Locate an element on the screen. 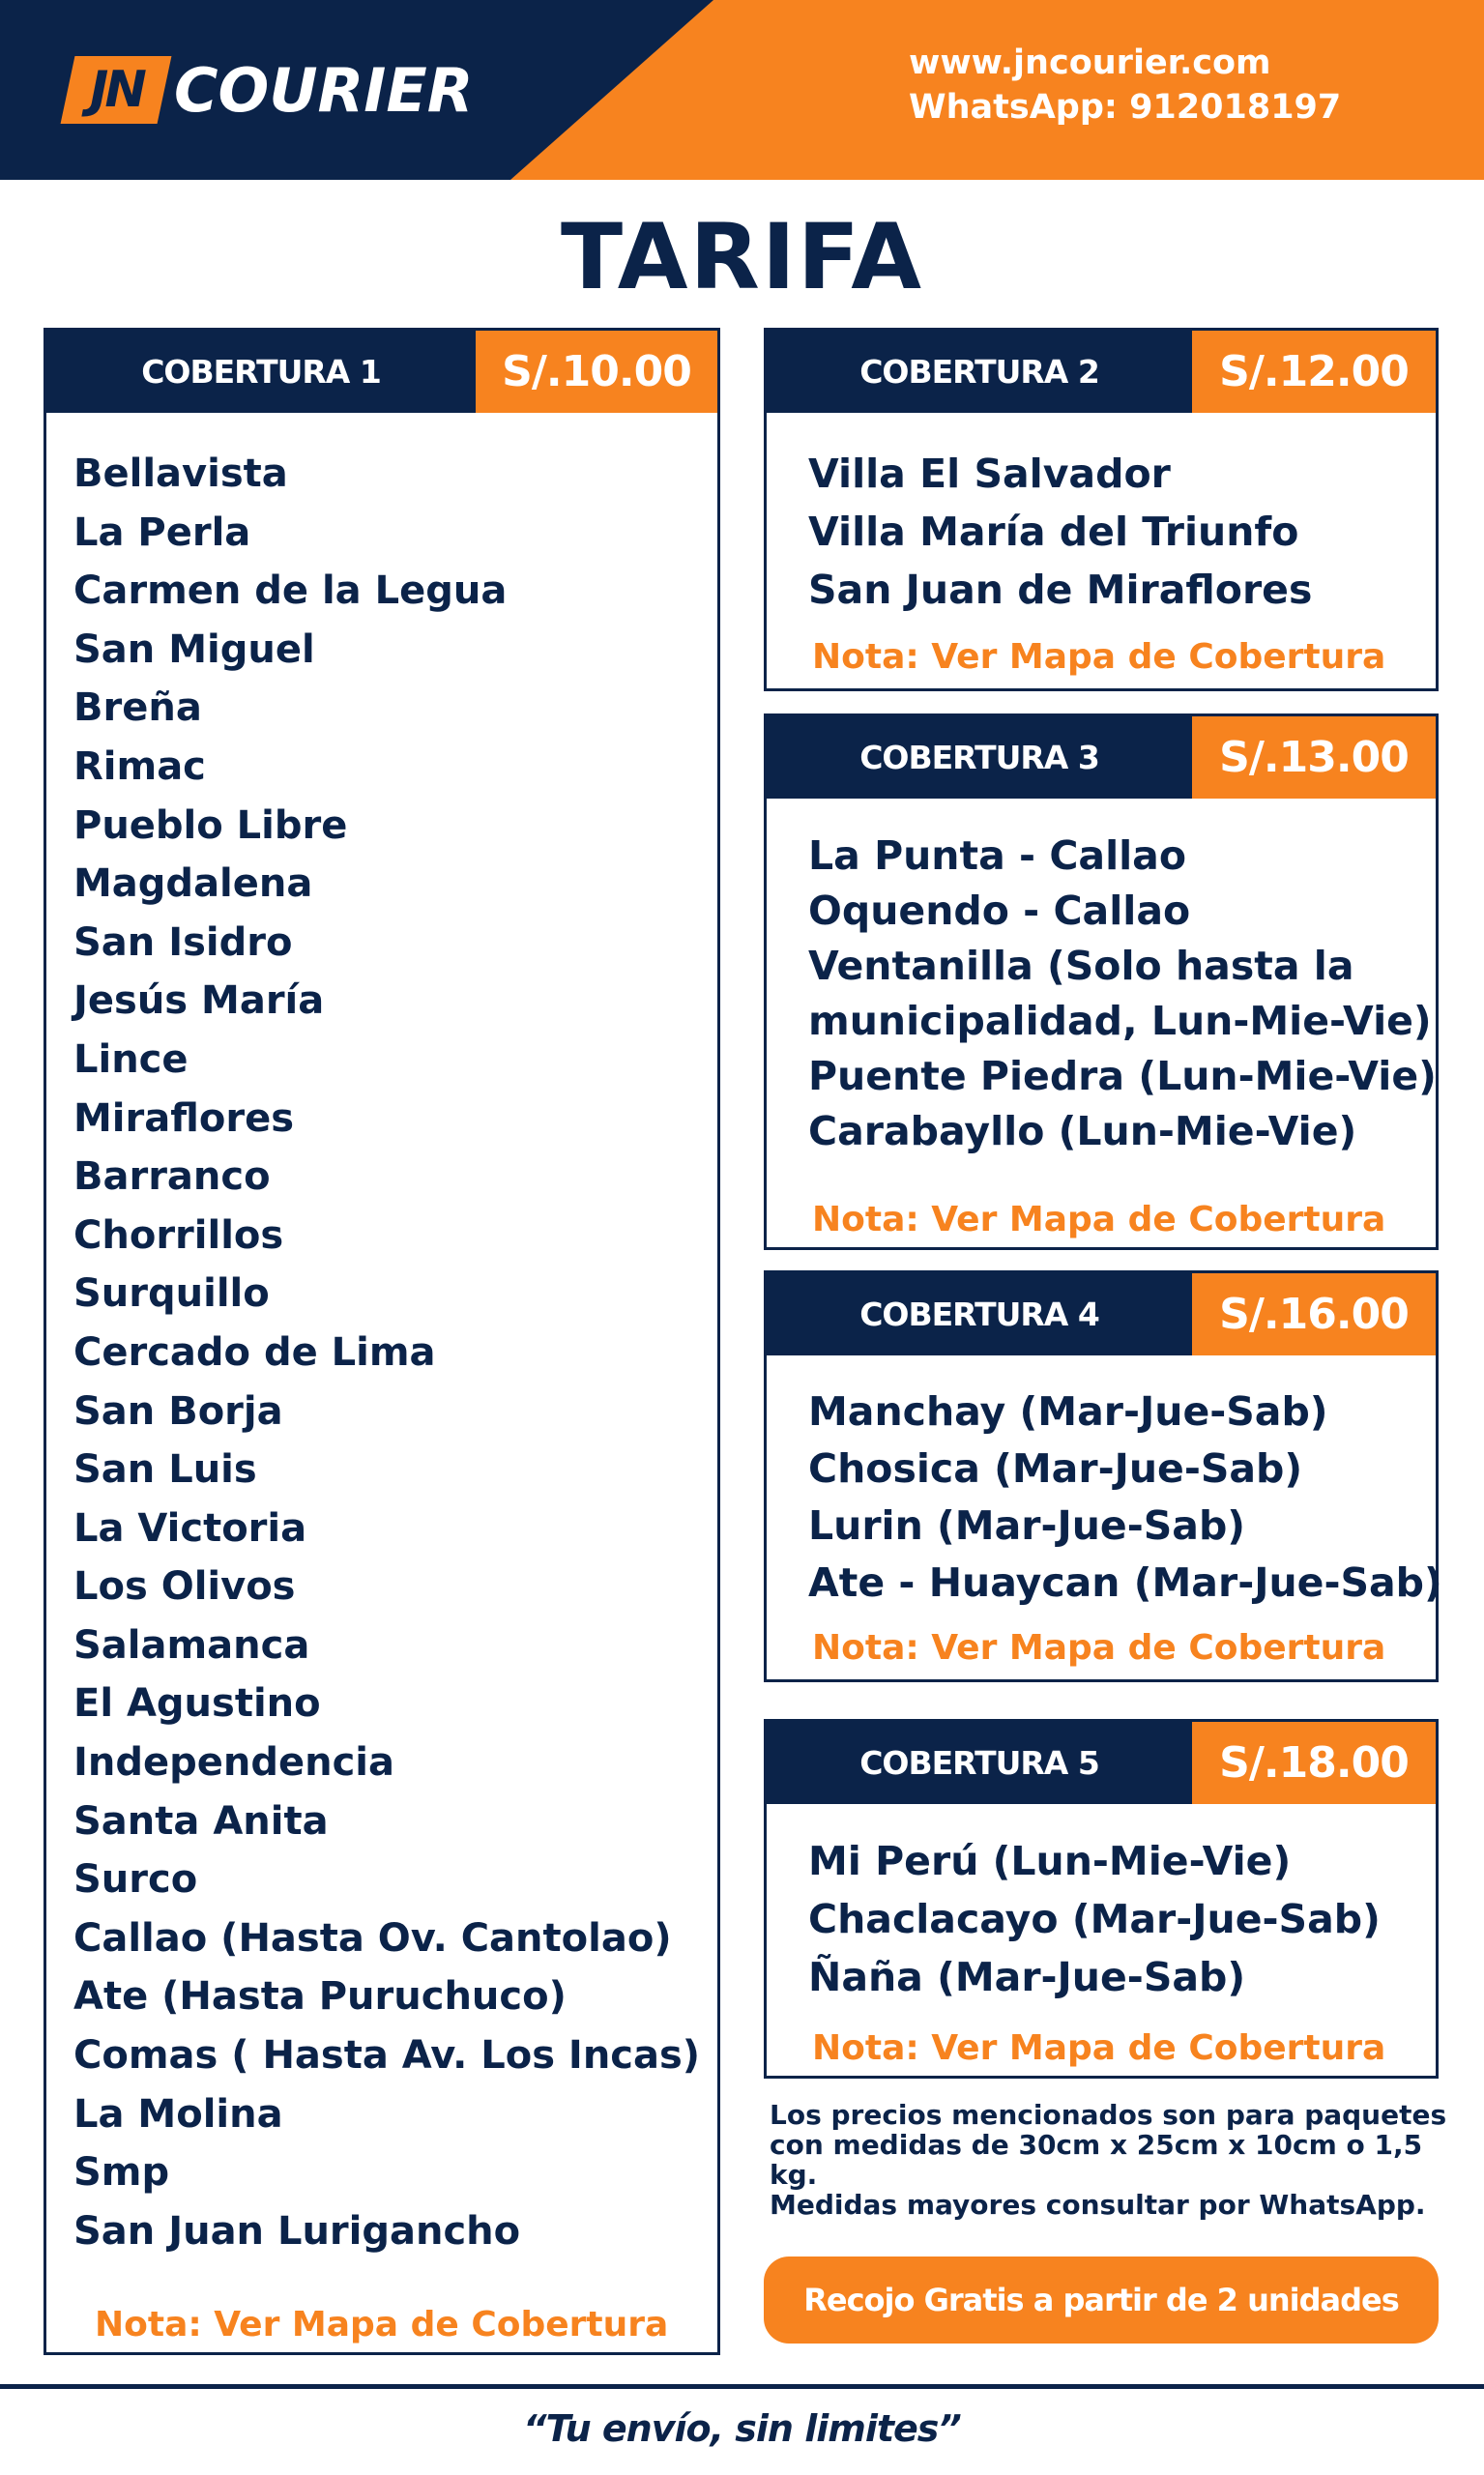 The height and width of the screenshot is (2475, 1484). district-item: Miraflores is located at coordinates (184, 1118).